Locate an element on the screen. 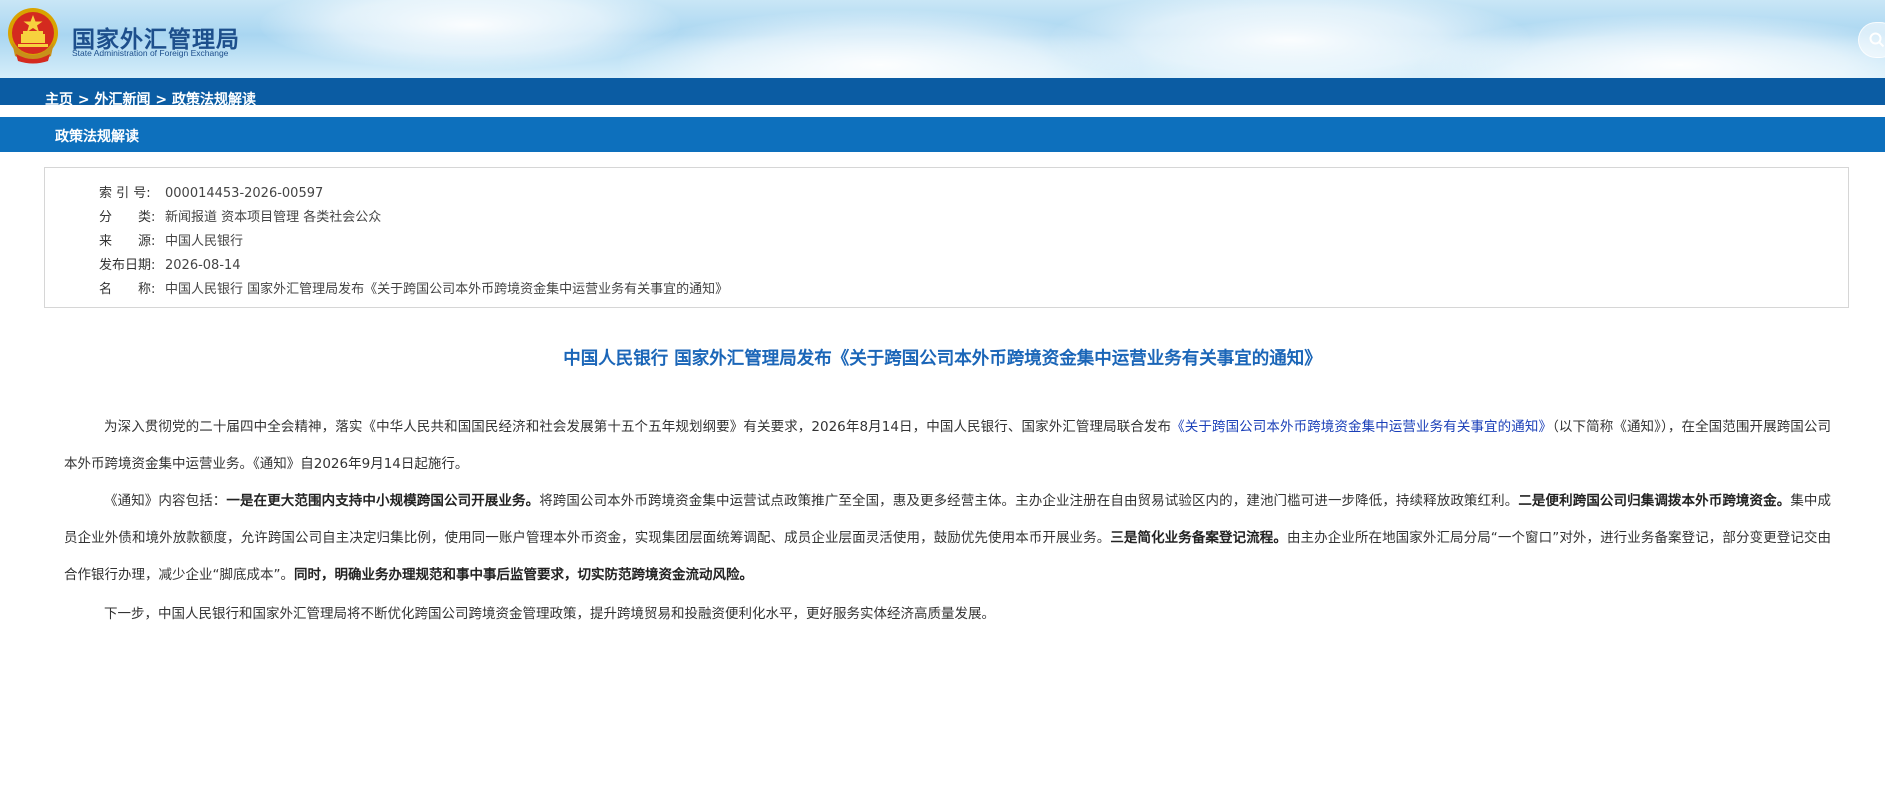 The image size is (1885, 786). meta-value: 2026-08-14 is located at coordinates (203, 265).